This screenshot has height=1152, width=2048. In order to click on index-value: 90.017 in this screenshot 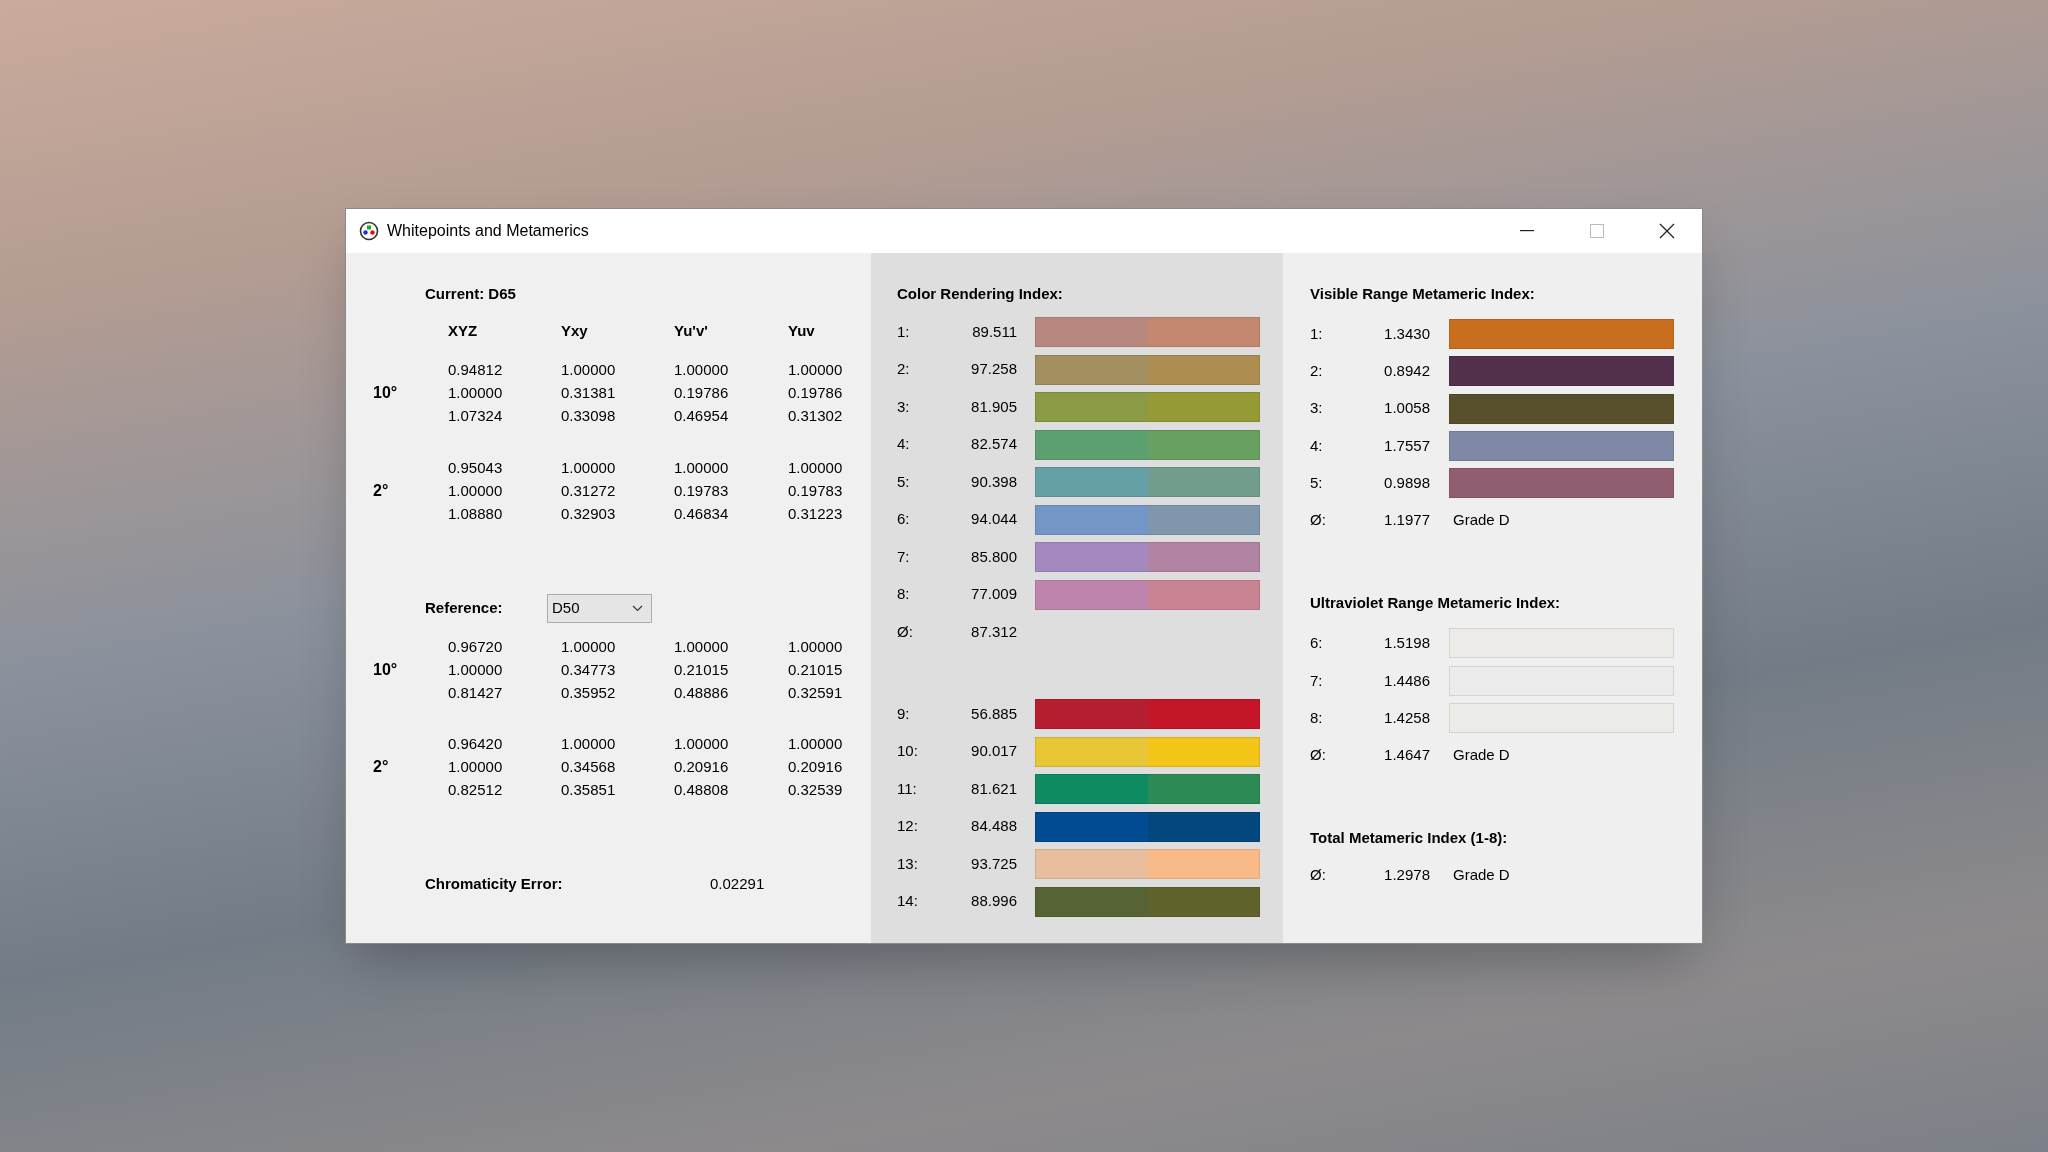, I will do `click(993, 751)`.